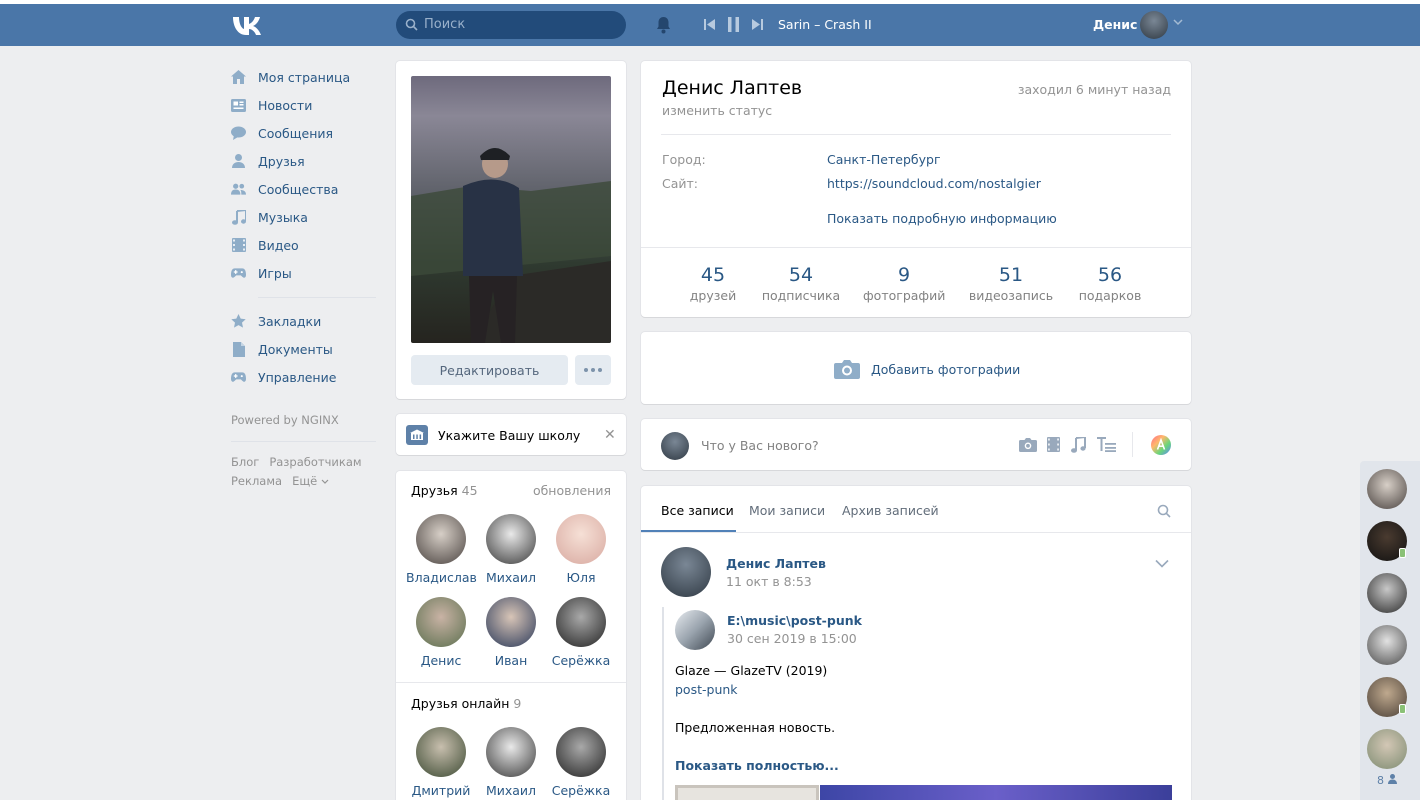  Describe the element at coordinates (733, 24) in the screenshot. I see `pause-icon` at that location.